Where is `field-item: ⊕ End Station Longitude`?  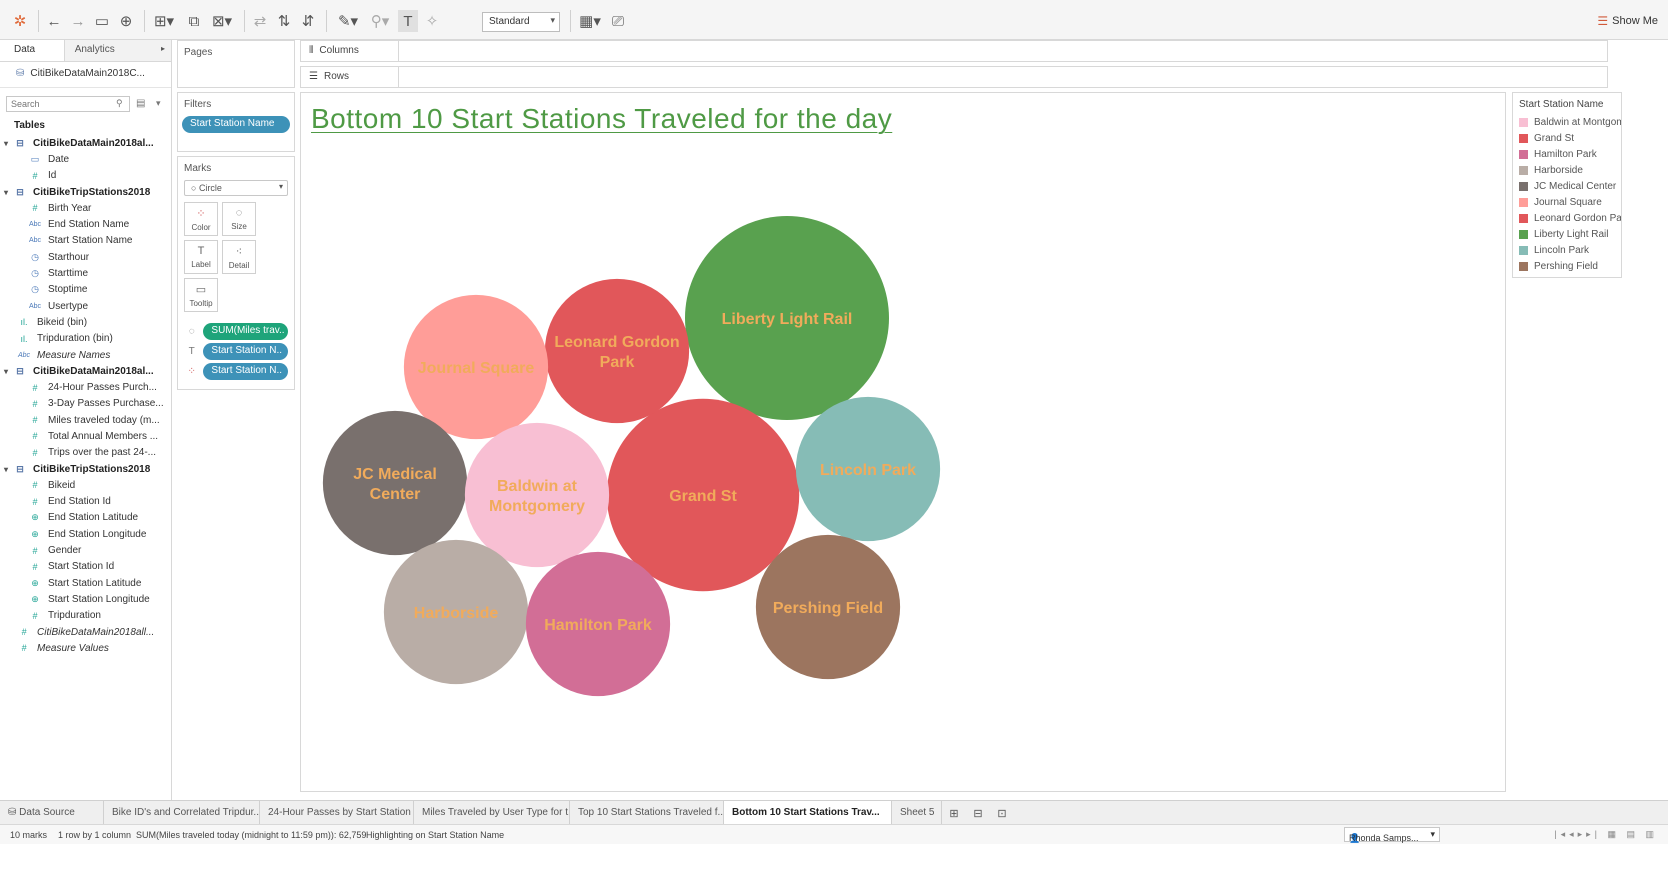 field-item: ⊕ End Station Longitude is located at coordinates (86, 534).